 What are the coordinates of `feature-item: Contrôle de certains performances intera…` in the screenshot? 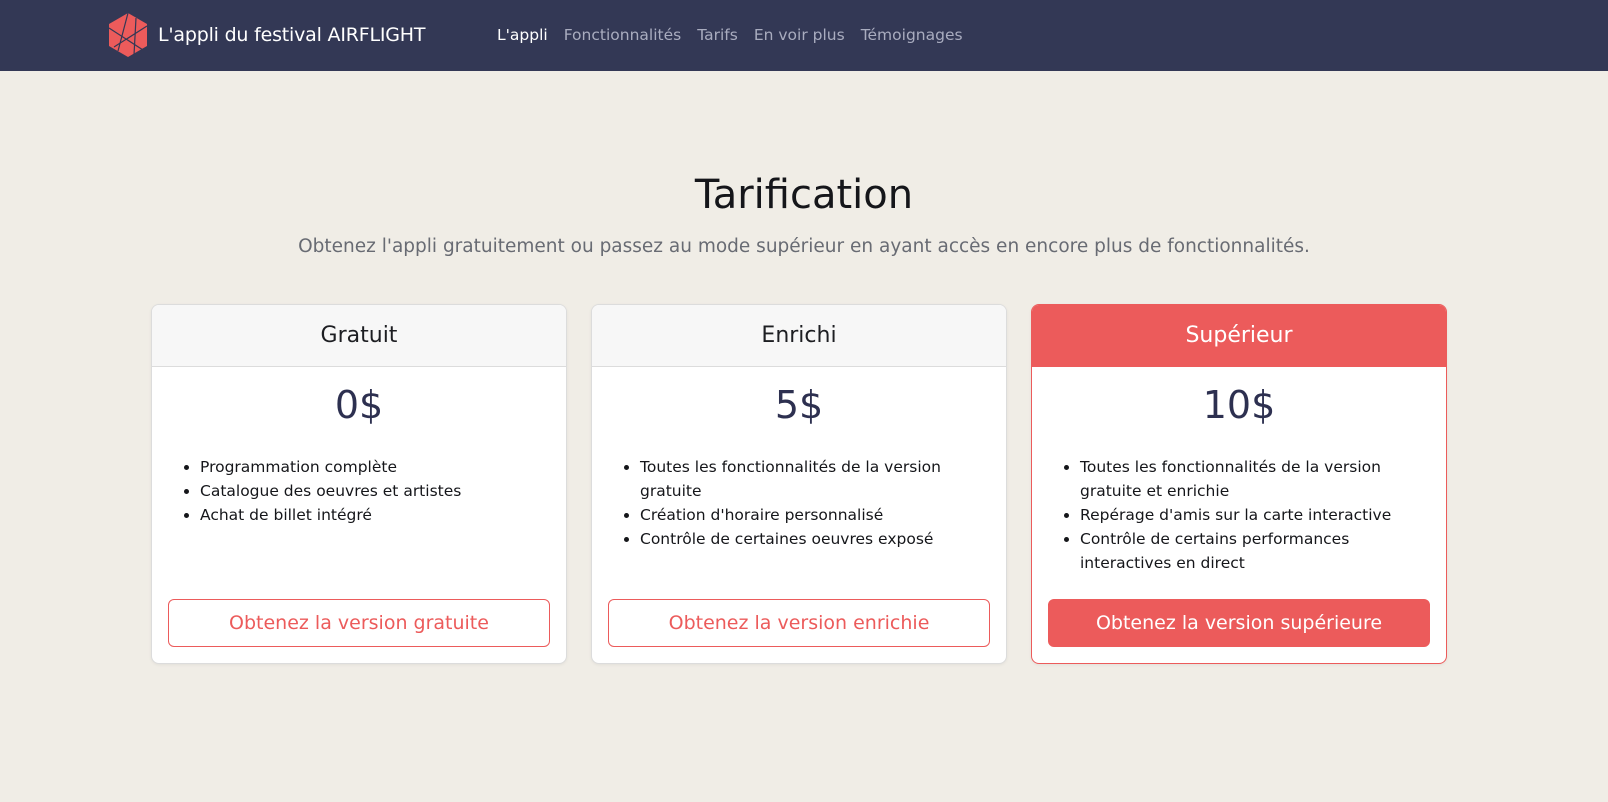 It's located at (1256, 551).